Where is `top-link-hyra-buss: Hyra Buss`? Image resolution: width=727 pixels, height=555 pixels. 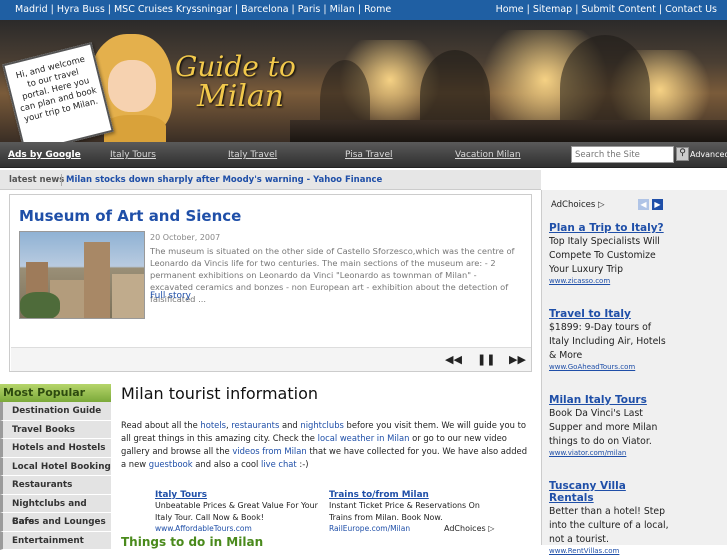 top-link-hyra-buss: Hyra Buss is located at coordinates (81, 9).